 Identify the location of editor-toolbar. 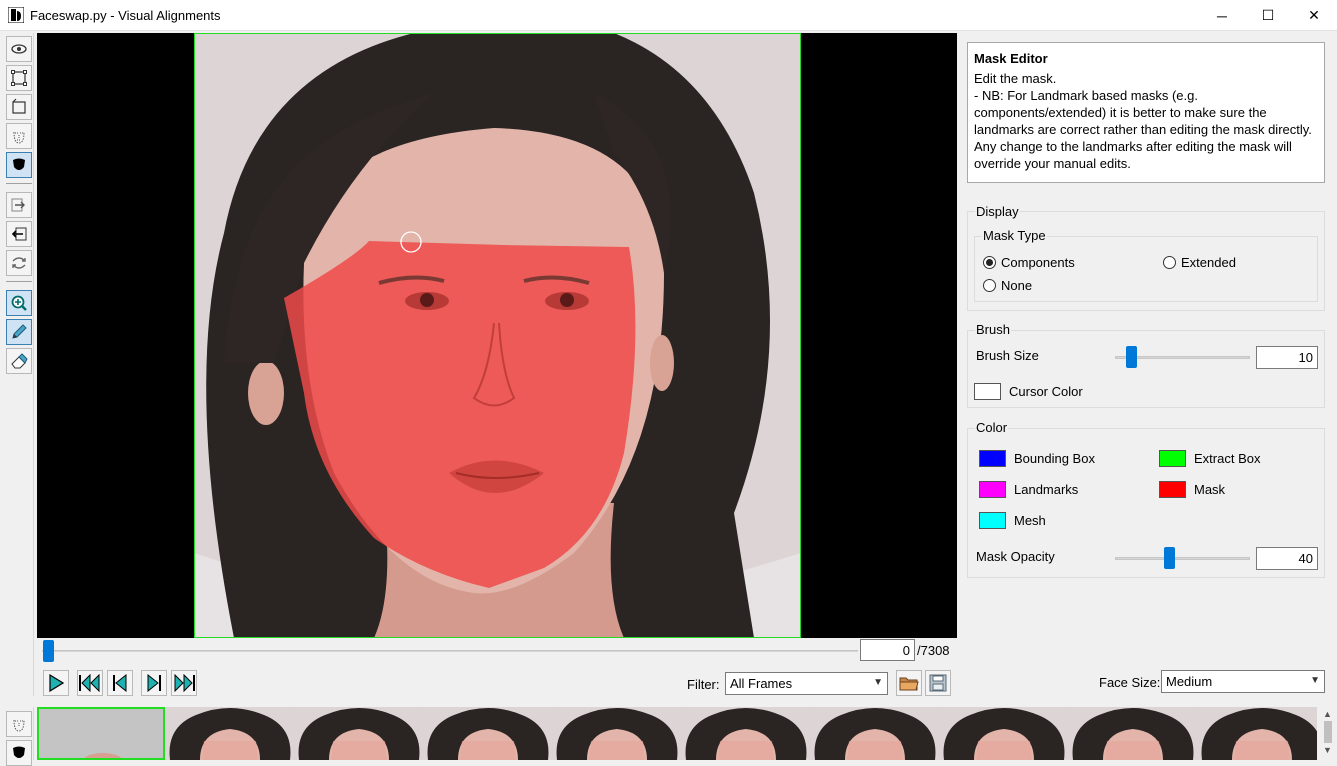
(19, 364).